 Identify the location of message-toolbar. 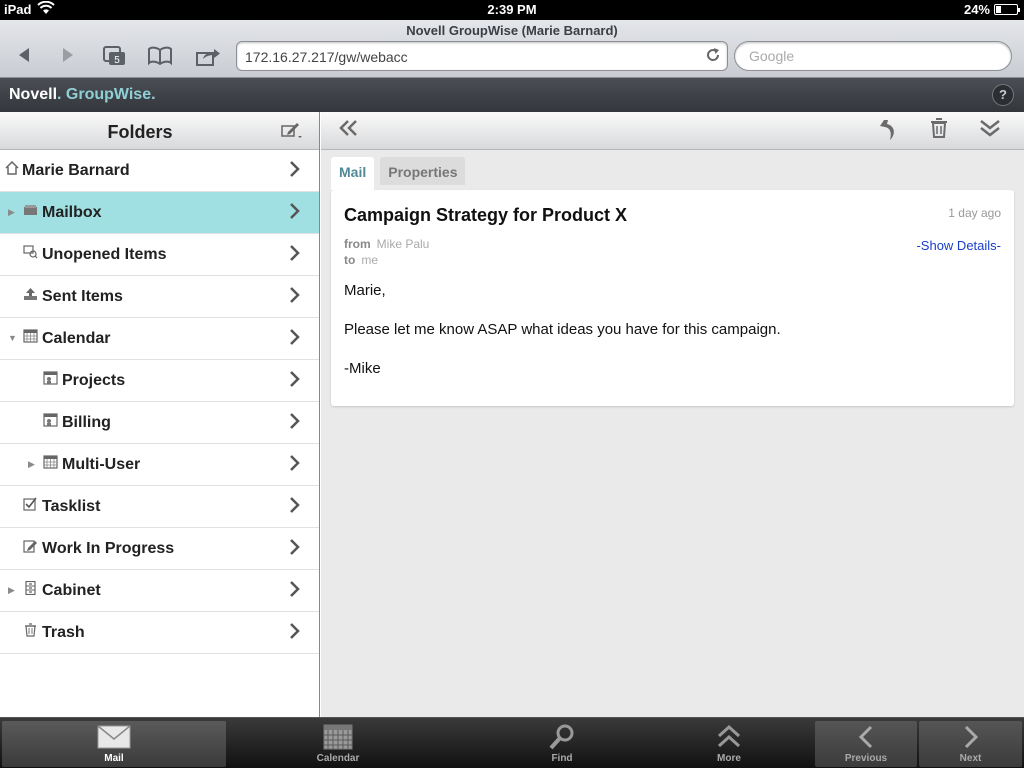
(672, 131).